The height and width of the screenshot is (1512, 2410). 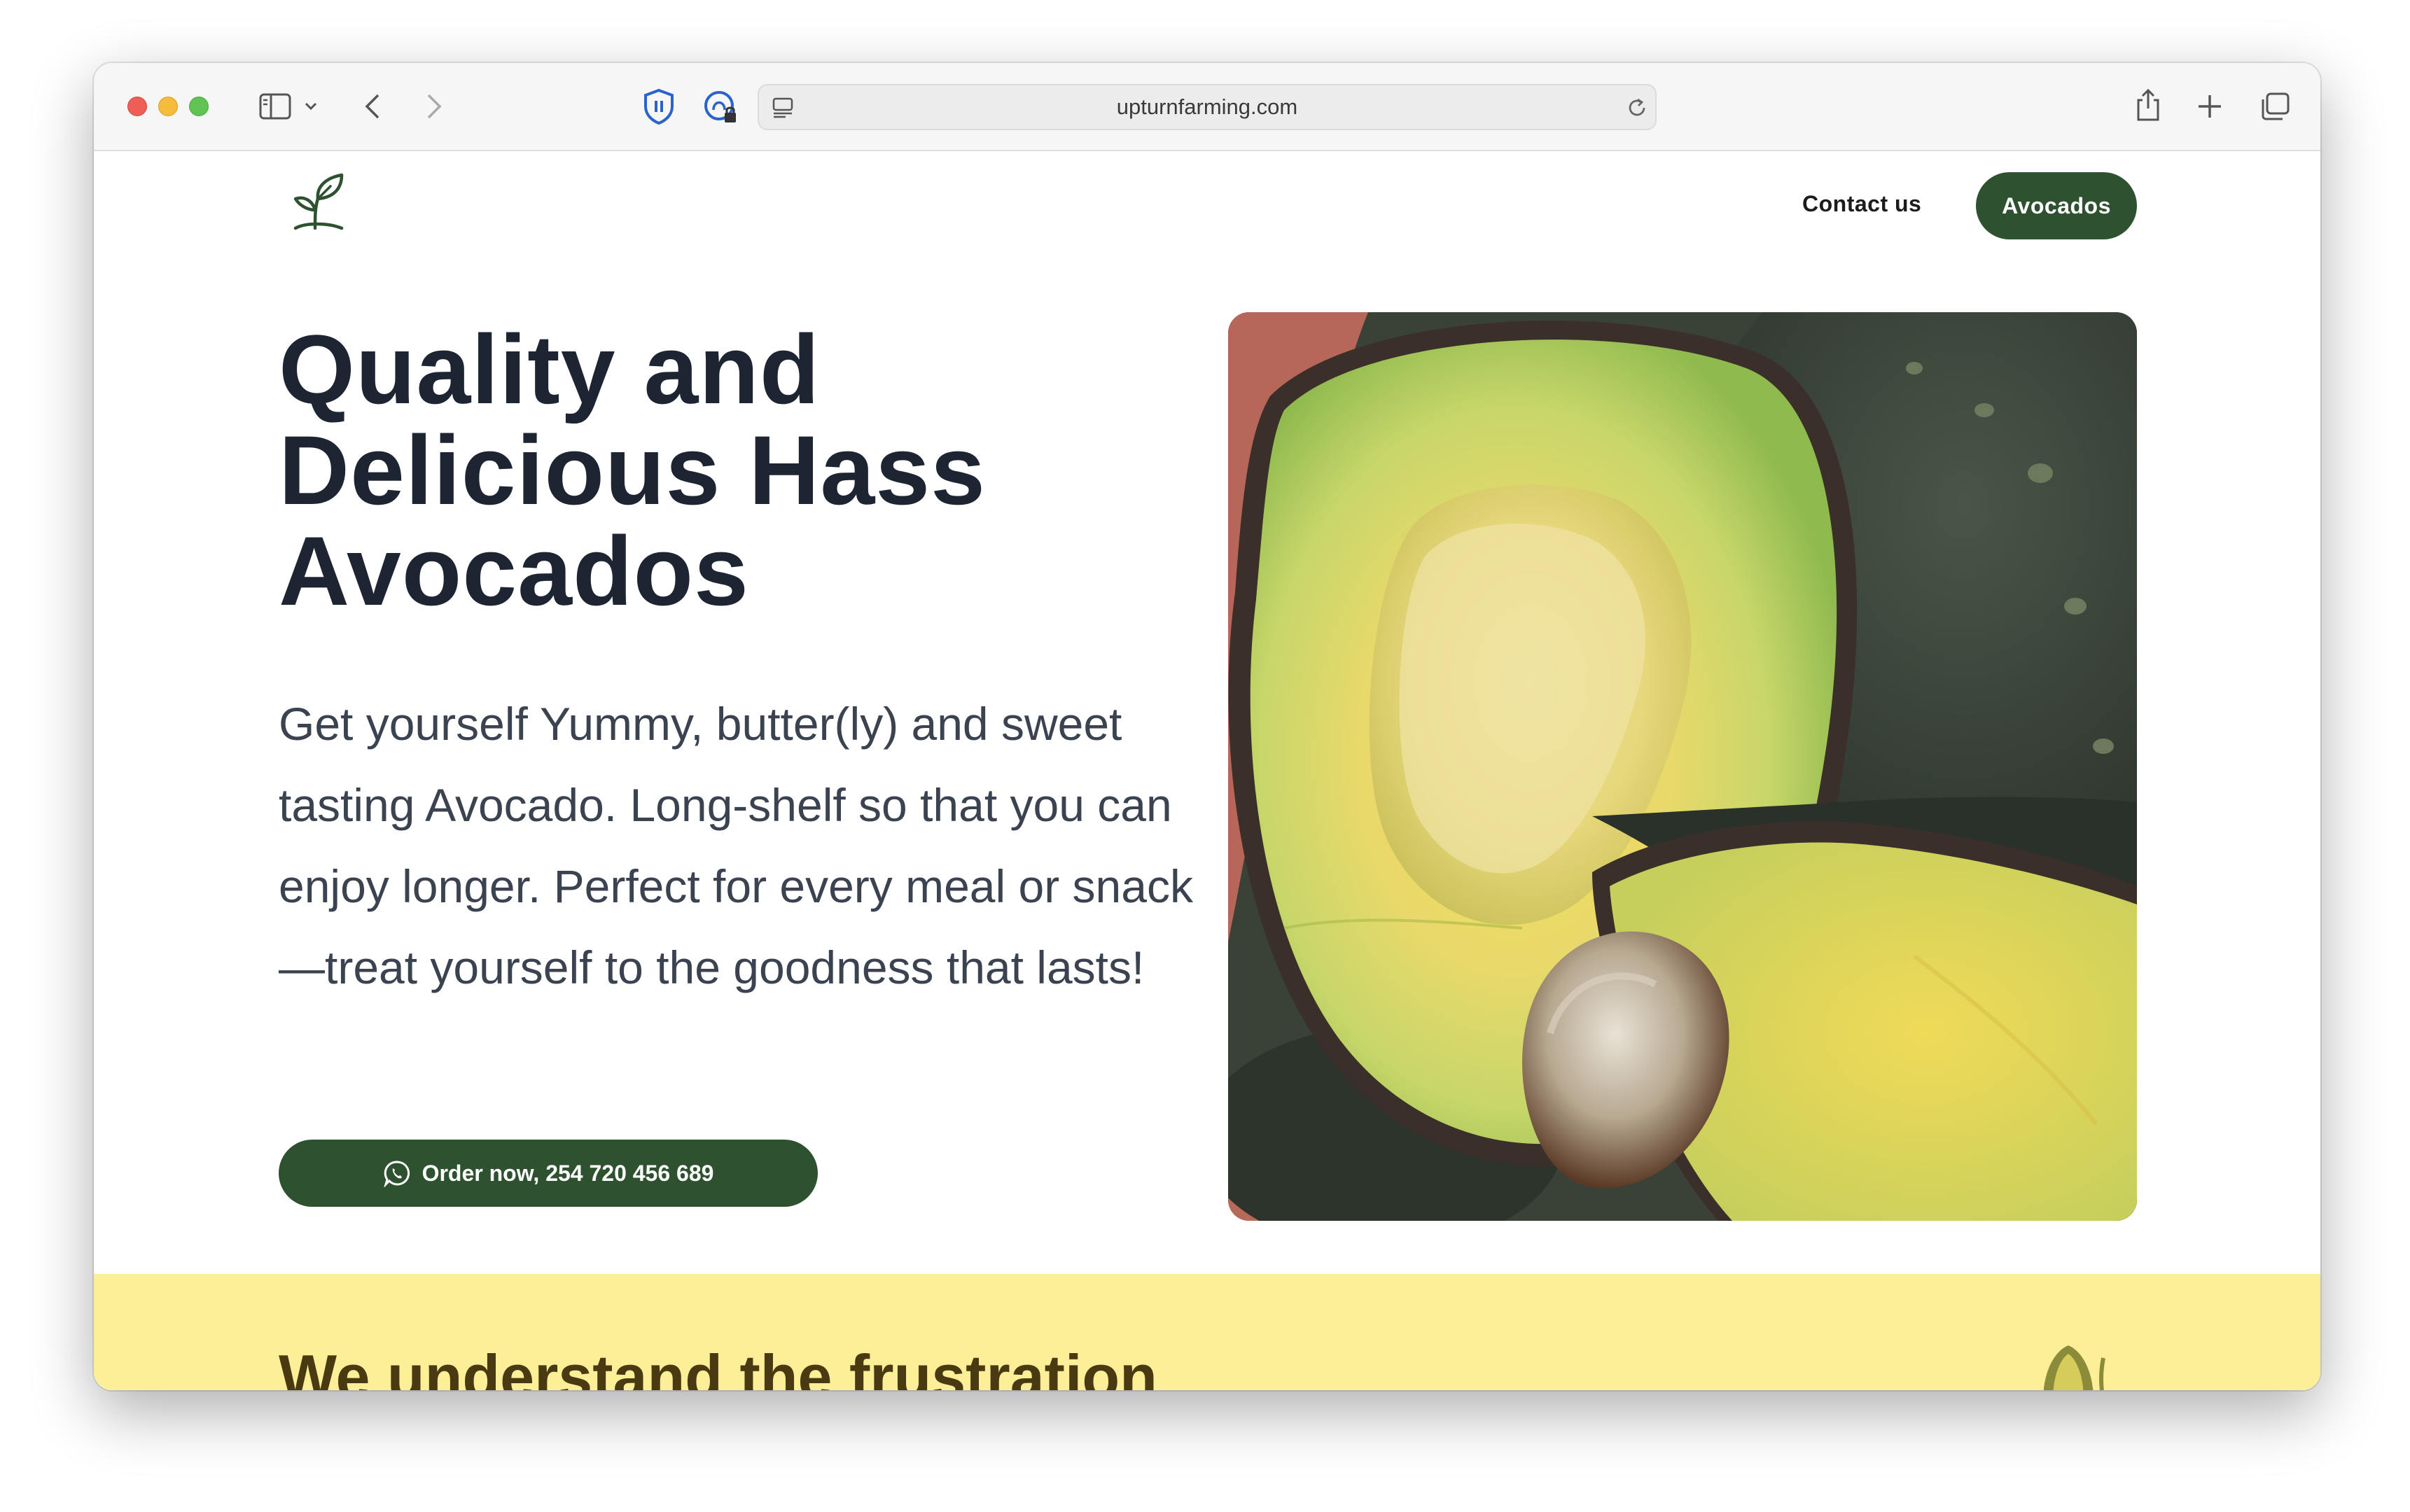 What do you see at coordinates (1861, 203) in the screenshot?
I see `nav-contact-us: Contact us` at bounding box center [1861, 203].